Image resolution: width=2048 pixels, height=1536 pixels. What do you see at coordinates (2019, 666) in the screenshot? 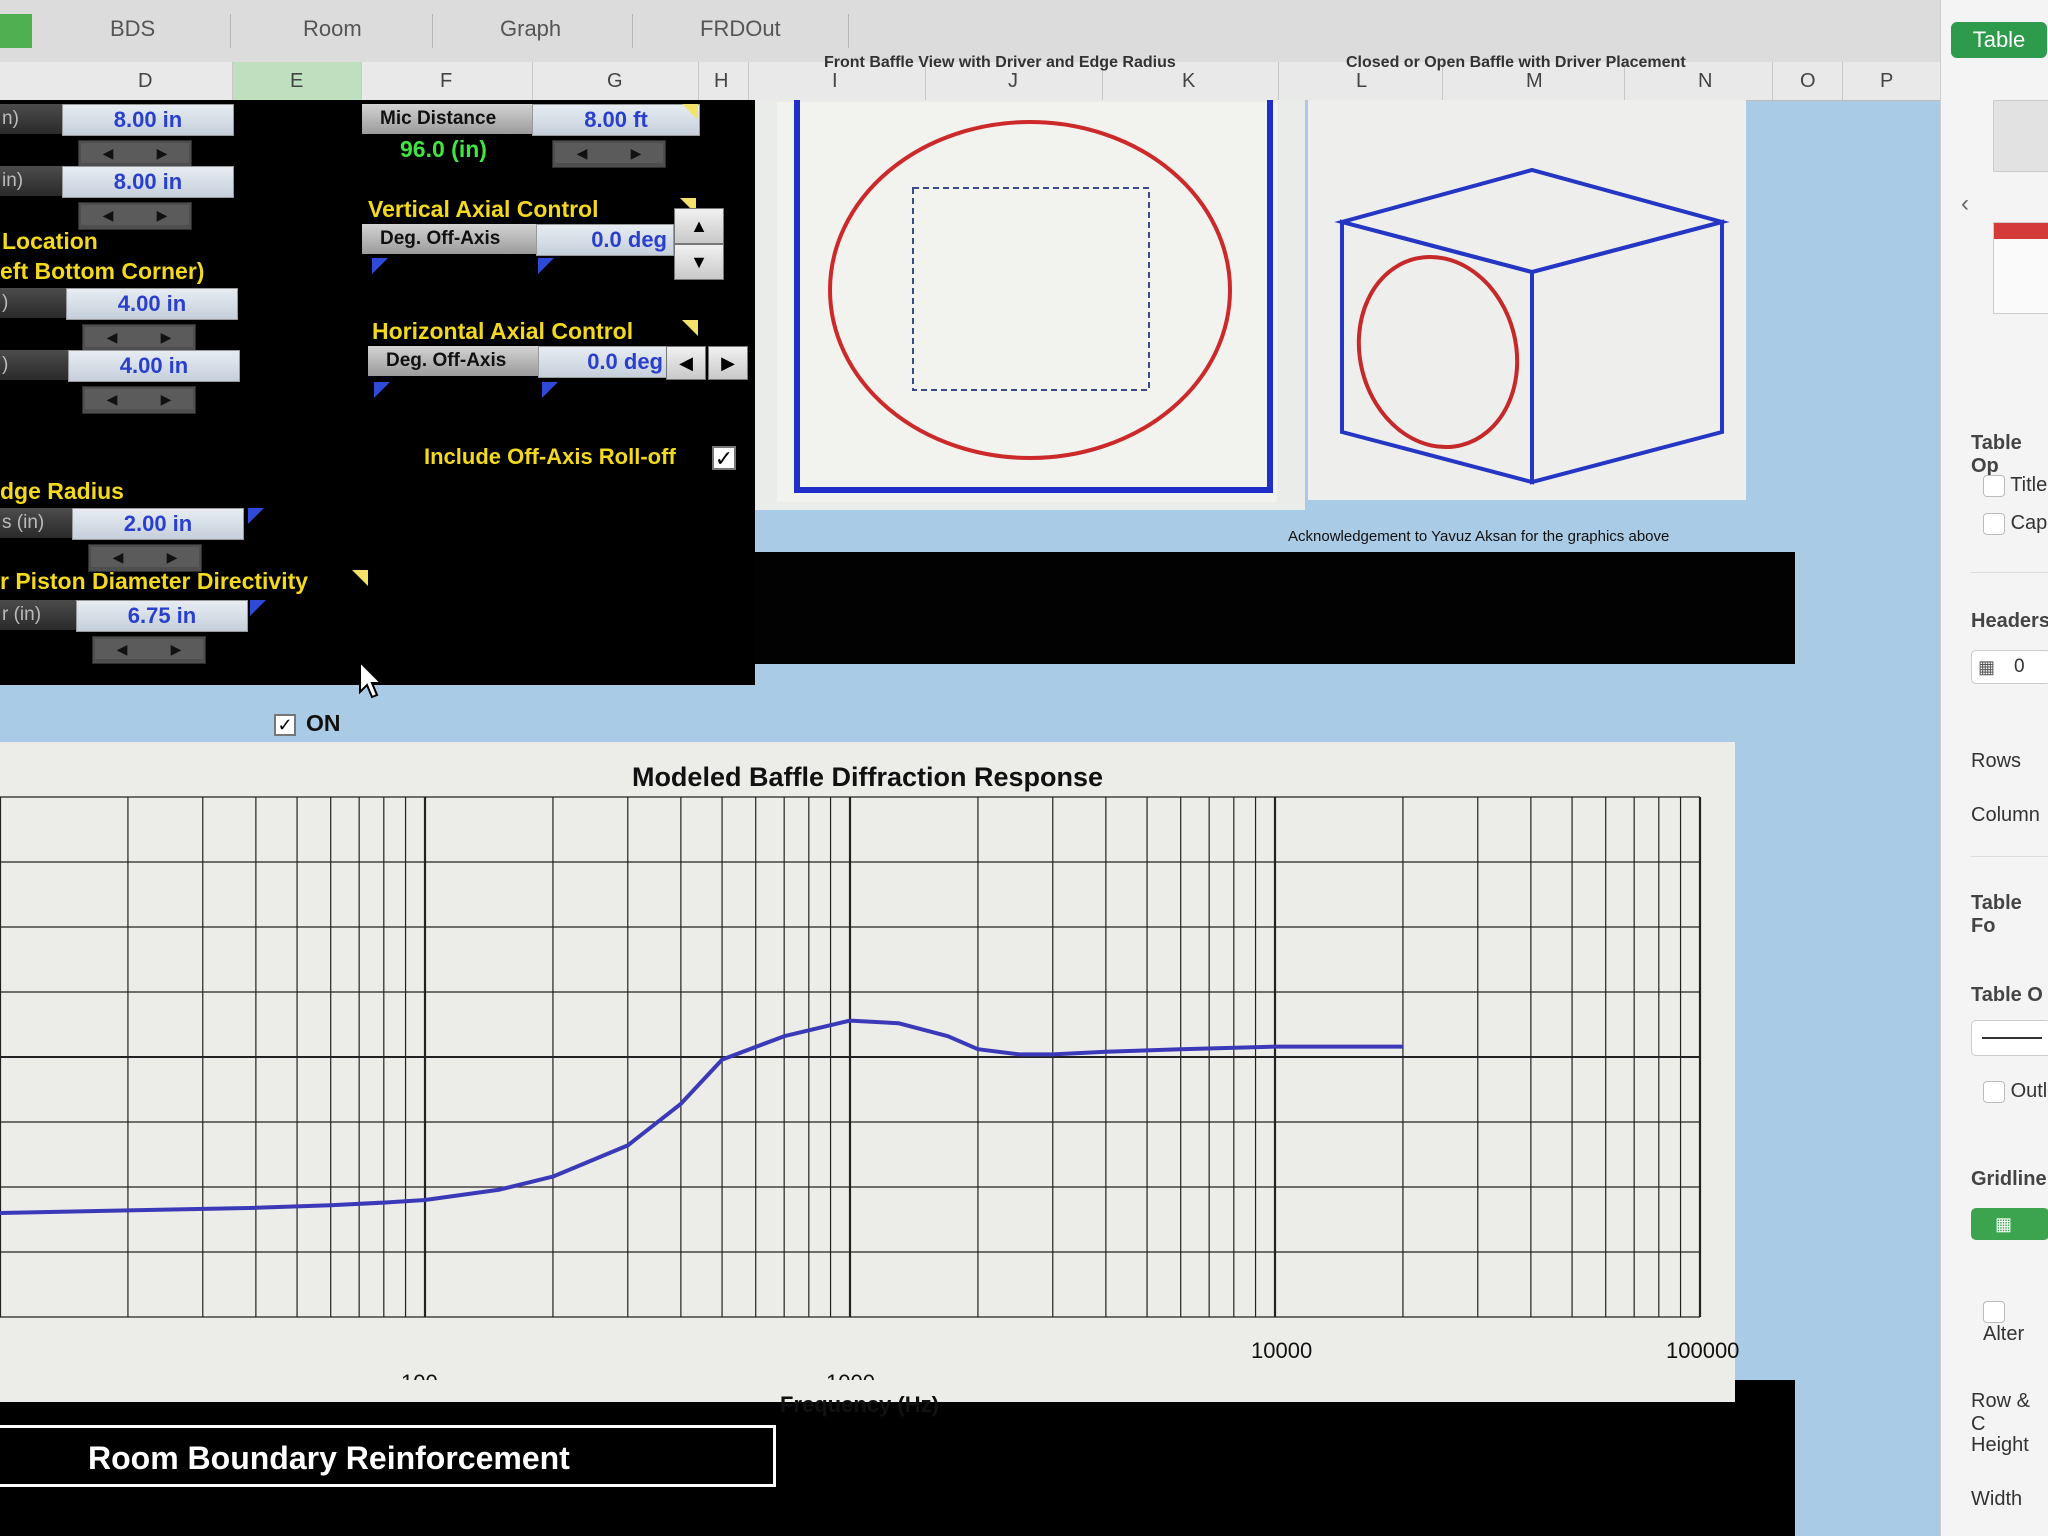
I see `headers-value: 0` at bounding box center [2019, 666].